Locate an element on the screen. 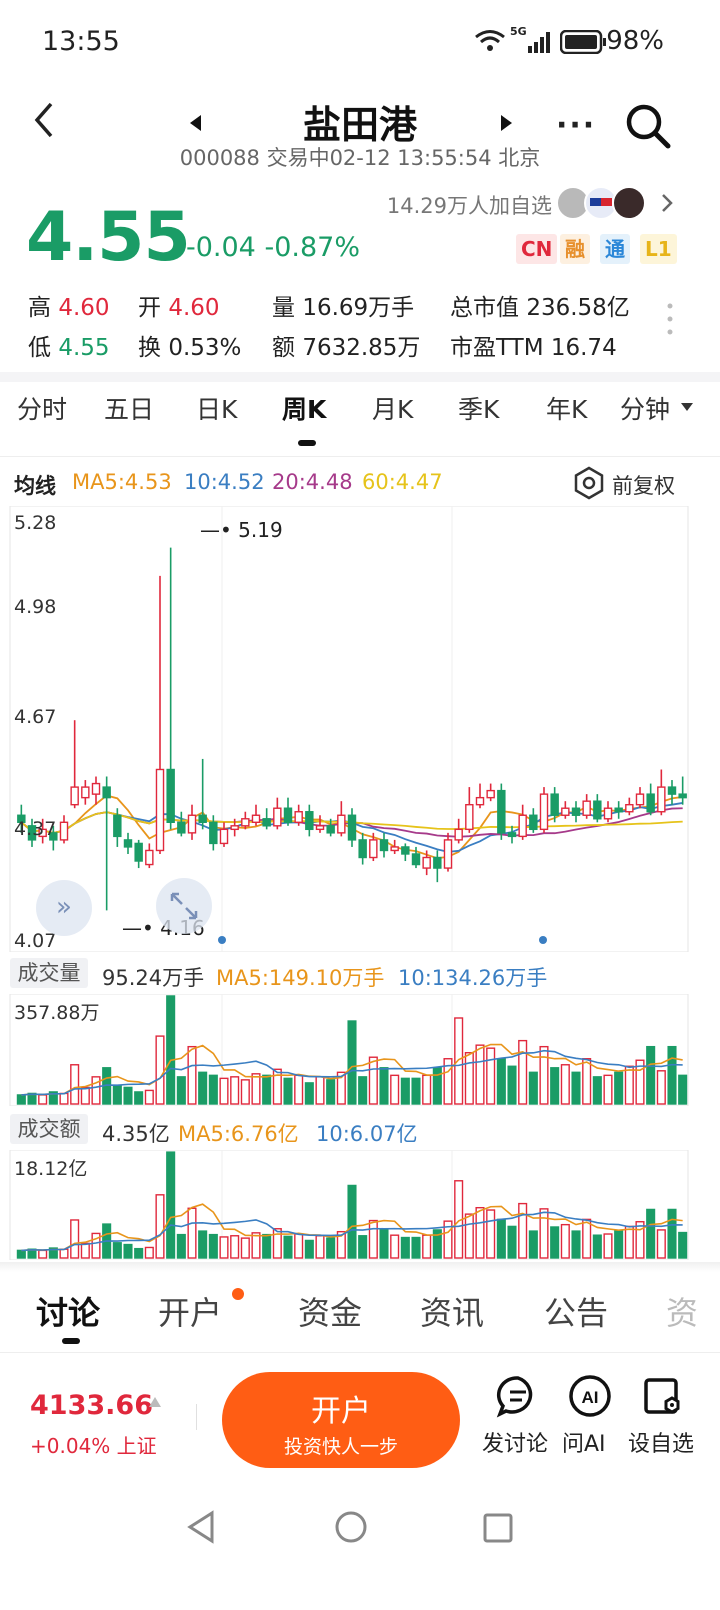  tab-weekly-k: 周K is located at coordinates (304, 408).